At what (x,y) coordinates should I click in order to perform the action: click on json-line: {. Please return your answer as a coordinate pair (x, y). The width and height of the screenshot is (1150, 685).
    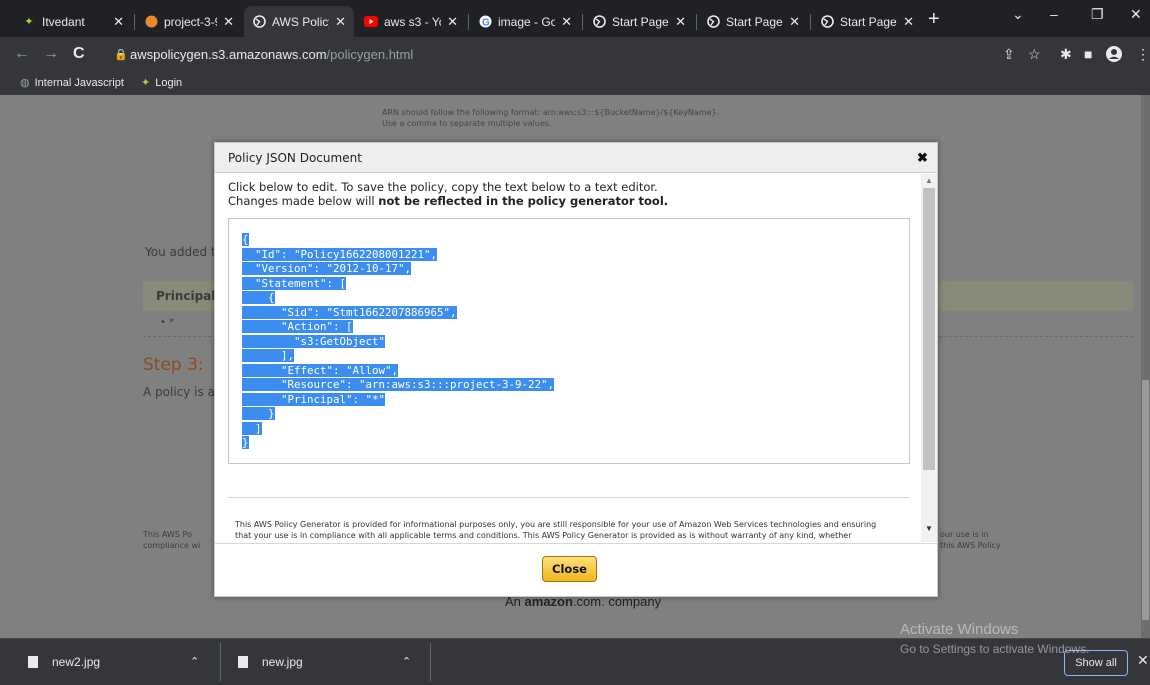
    Looking at the image, I should click on (258, 297).